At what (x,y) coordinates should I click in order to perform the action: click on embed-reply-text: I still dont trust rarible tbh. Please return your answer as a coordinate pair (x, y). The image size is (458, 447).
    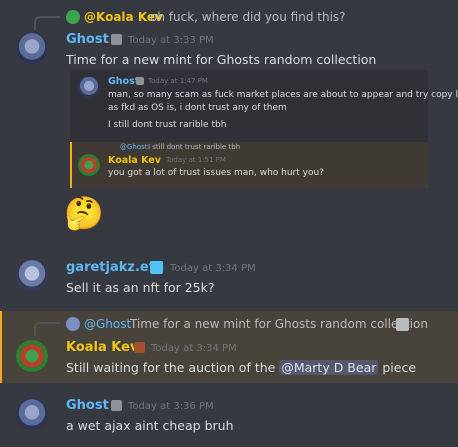
    Looking at the image, I should click on (194, 147).